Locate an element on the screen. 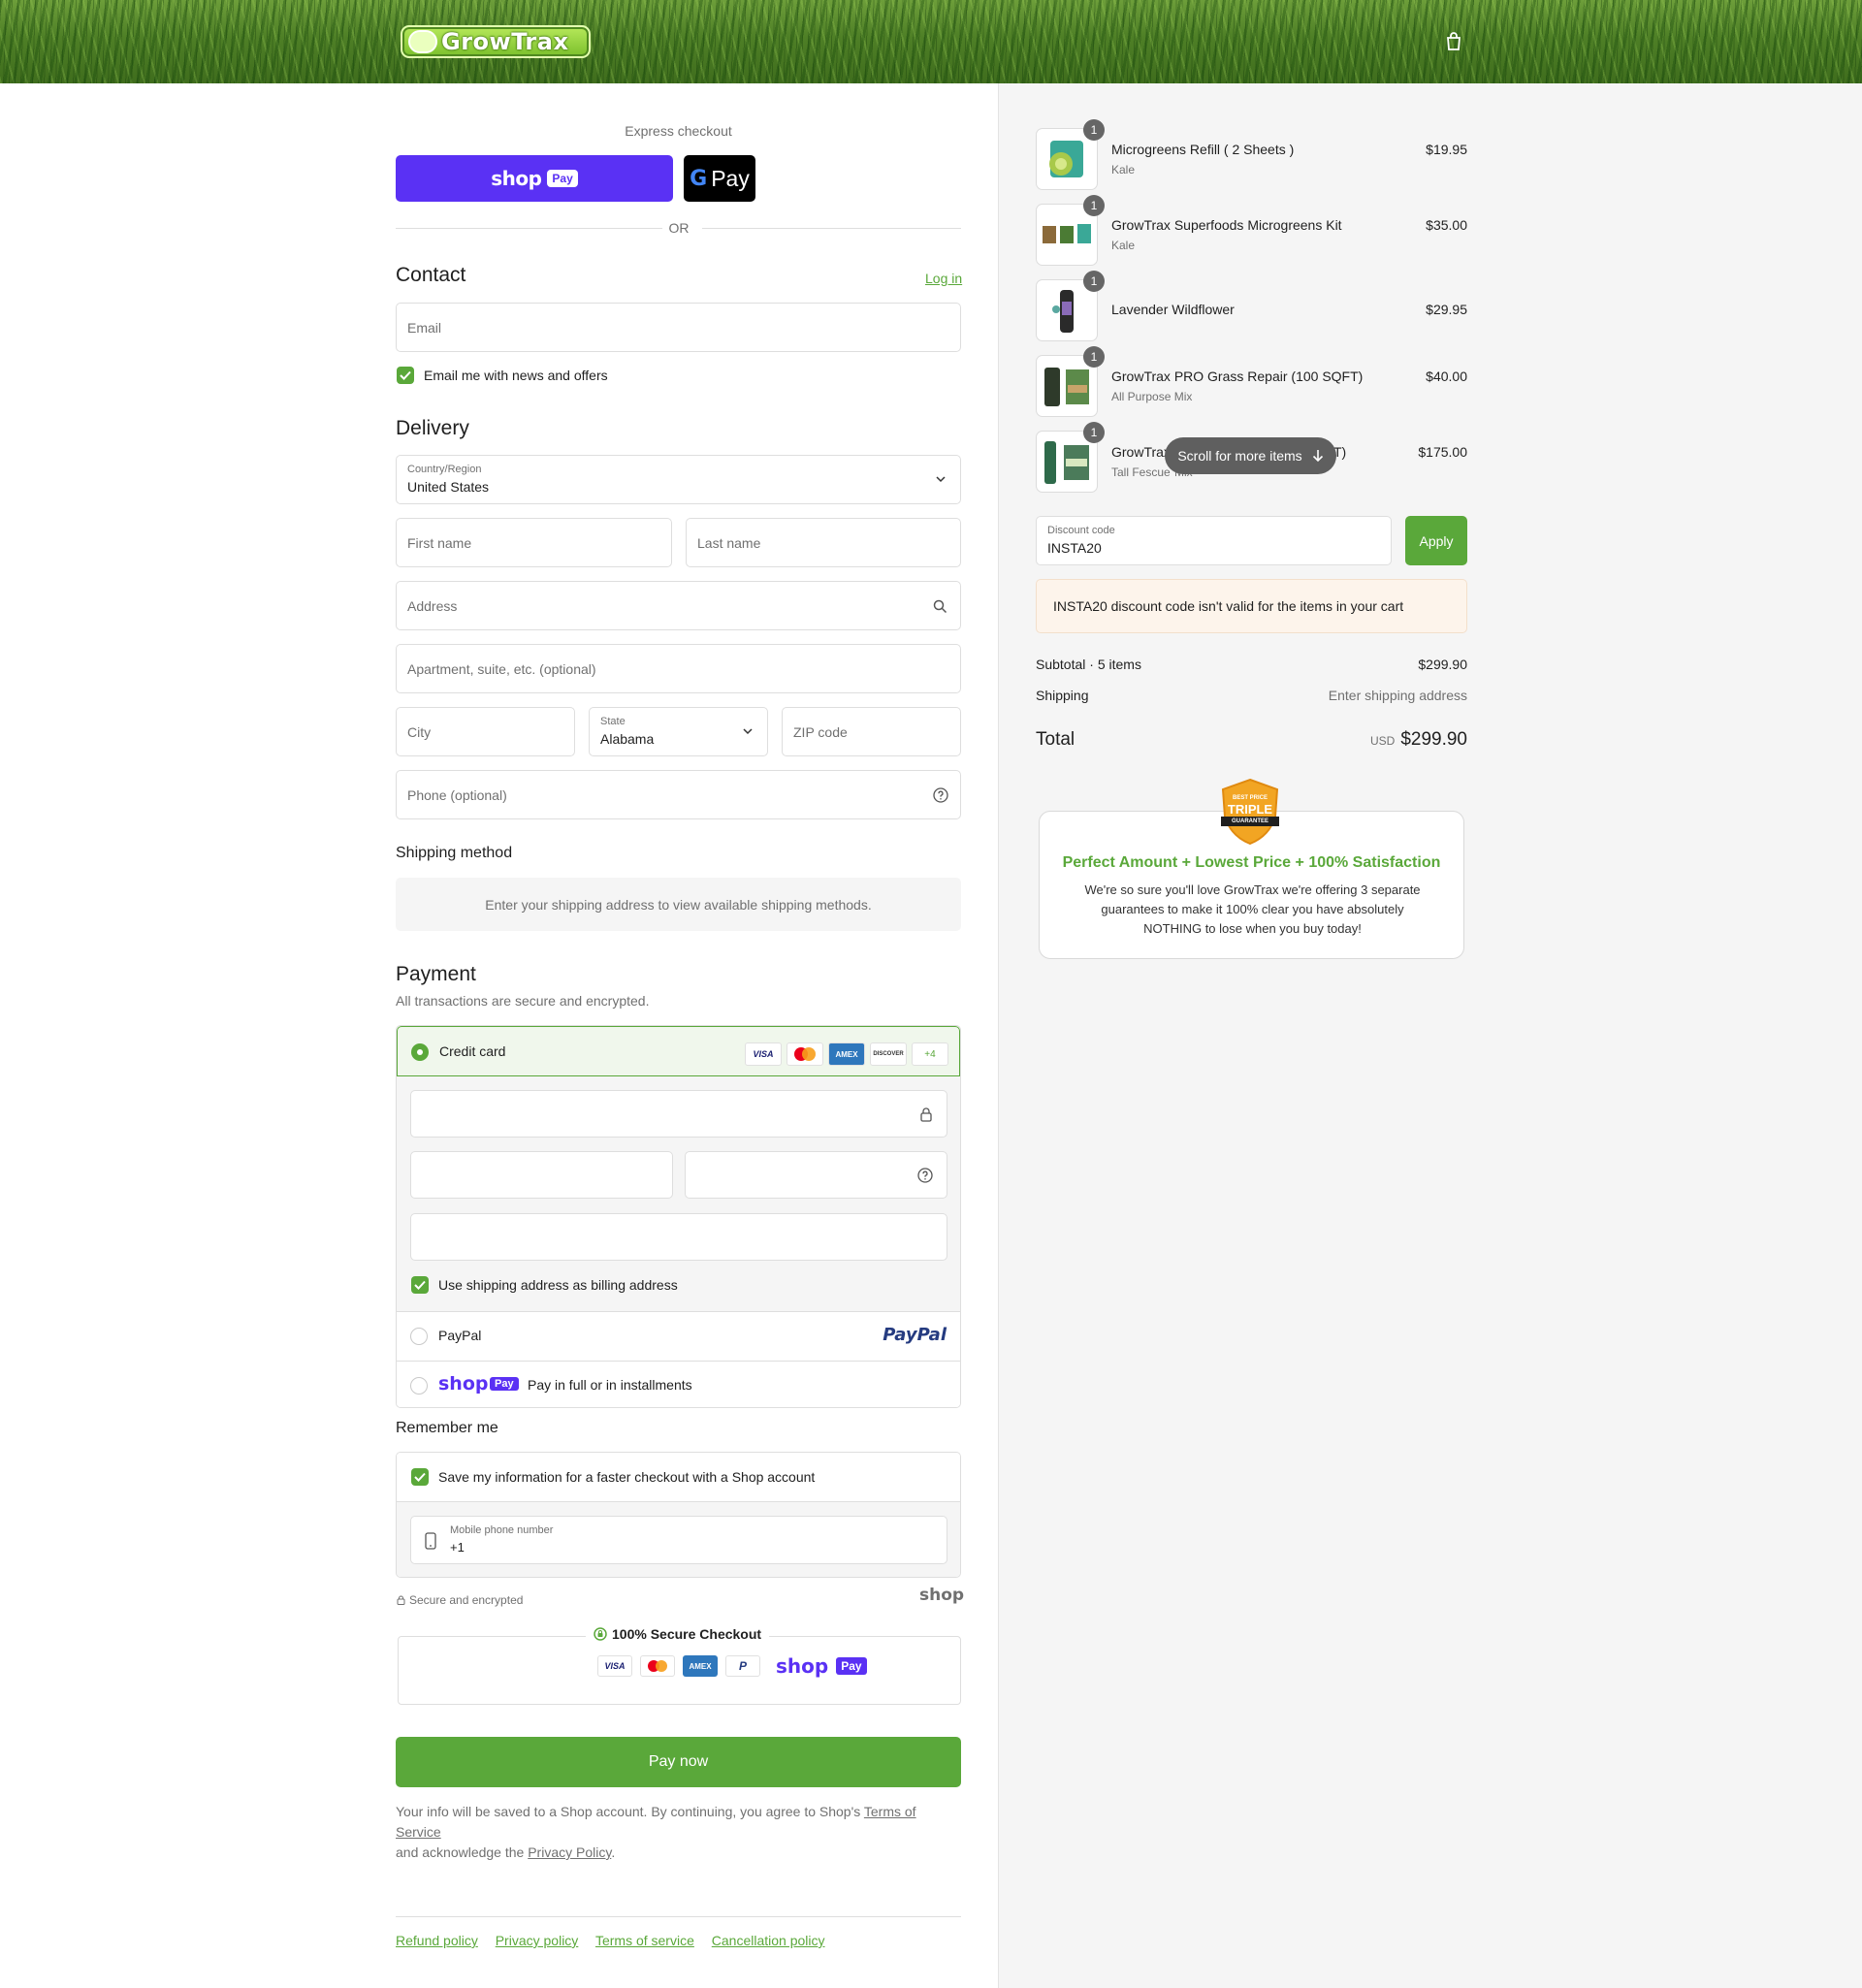 Image resolution: width=1862 pixels, height=1988 pixels. google-pay-button: G Pay is located at coordinates (720, 178).